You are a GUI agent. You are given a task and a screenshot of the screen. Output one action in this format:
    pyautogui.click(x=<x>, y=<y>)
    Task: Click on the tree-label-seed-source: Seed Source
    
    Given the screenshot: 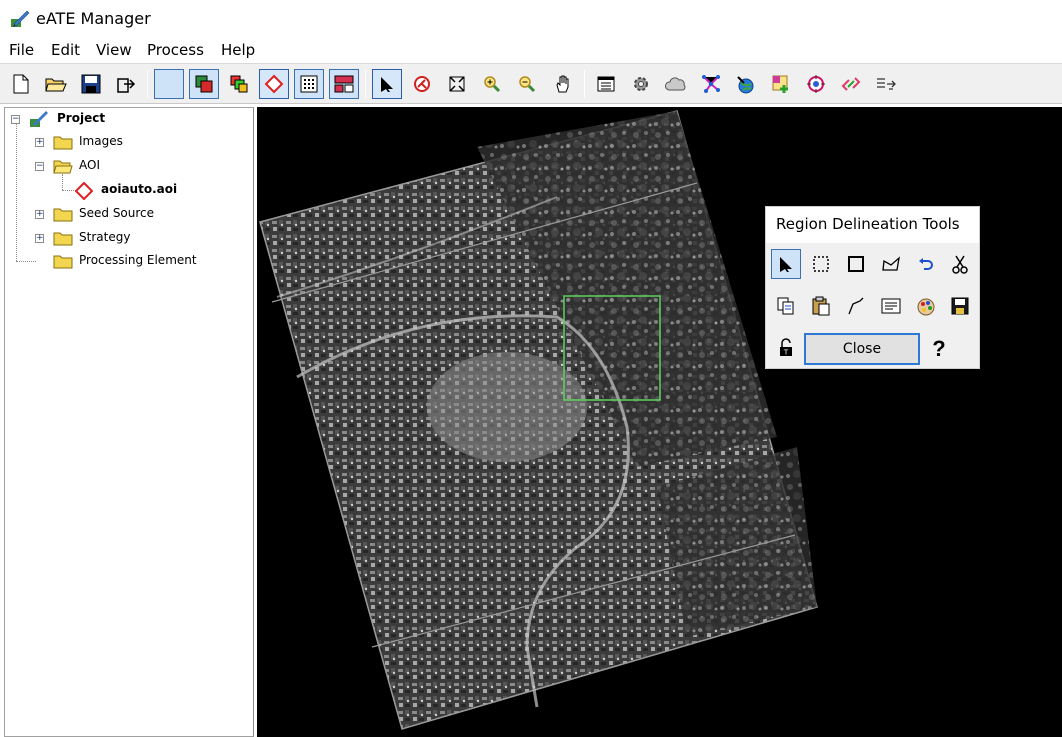 What is the action you would take?
    pyautogui.click(x=117, y=213)
    